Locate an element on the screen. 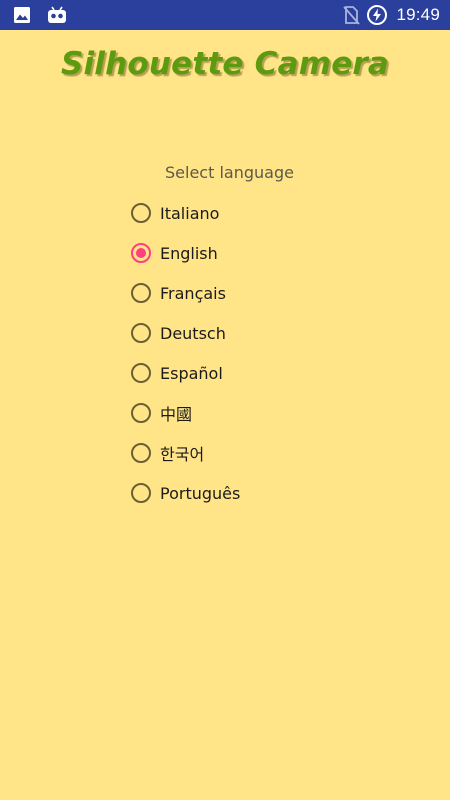  language-option-label: 中國 is located at coordinates (176, 414).